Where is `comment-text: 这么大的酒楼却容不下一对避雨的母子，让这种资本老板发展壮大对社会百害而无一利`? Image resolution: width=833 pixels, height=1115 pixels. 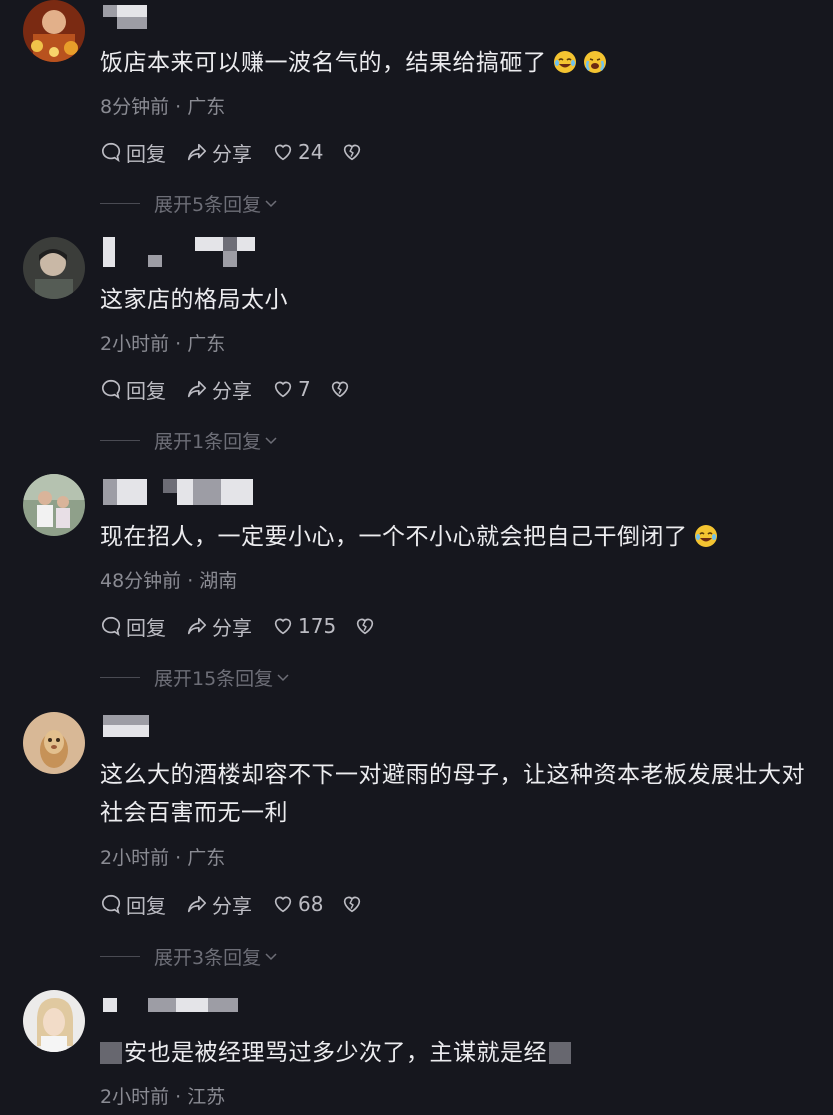
comment-text: 这么大的酒楼却容不下一对避雨的母子，让这种资本老板发展壮大对社会百害而无一利 is located at coordinates (452, 794).